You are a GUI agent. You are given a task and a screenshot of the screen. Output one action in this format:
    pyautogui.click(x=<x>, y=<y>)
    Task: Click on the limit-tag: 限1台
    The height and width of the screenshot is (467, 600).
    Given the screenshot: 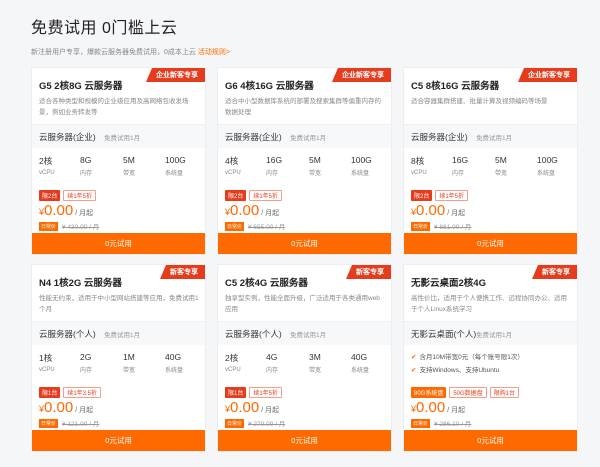 What is the action you would take?
    pyautogui.click(x=50, y=392)
    